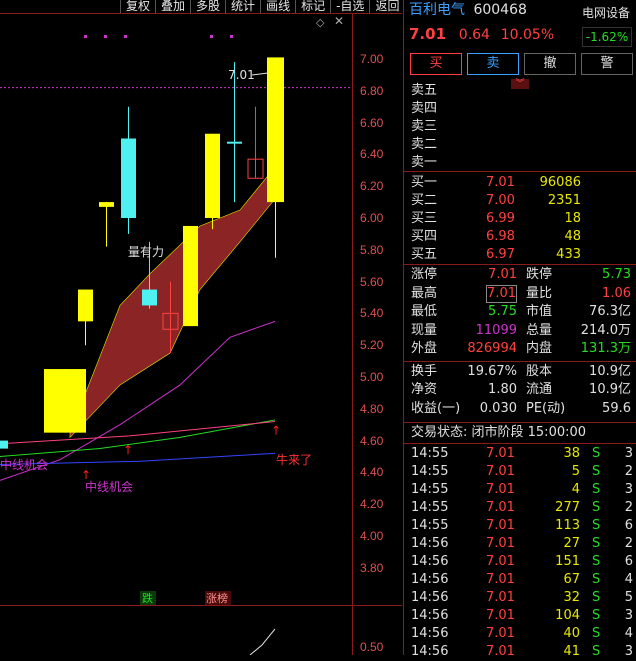 This screenshot has width=636, height=661. Describe the element at coordinates (349, 6) in the screenshot. I see `toolbar-item-6: -自选` at that location.